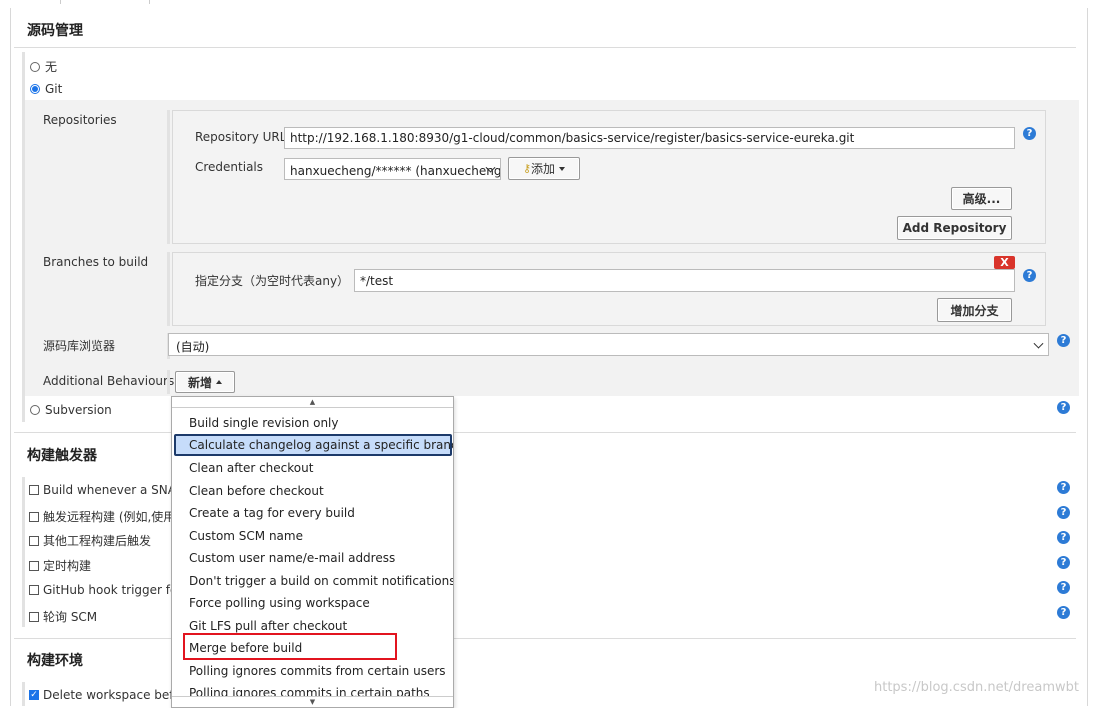 The height and width of the screenshot is (708, 1099). What do you see at coordinates (55, 31) in the screenshot?
I see `scm-section-title: 源码管理` at bounding box center [55, 31].